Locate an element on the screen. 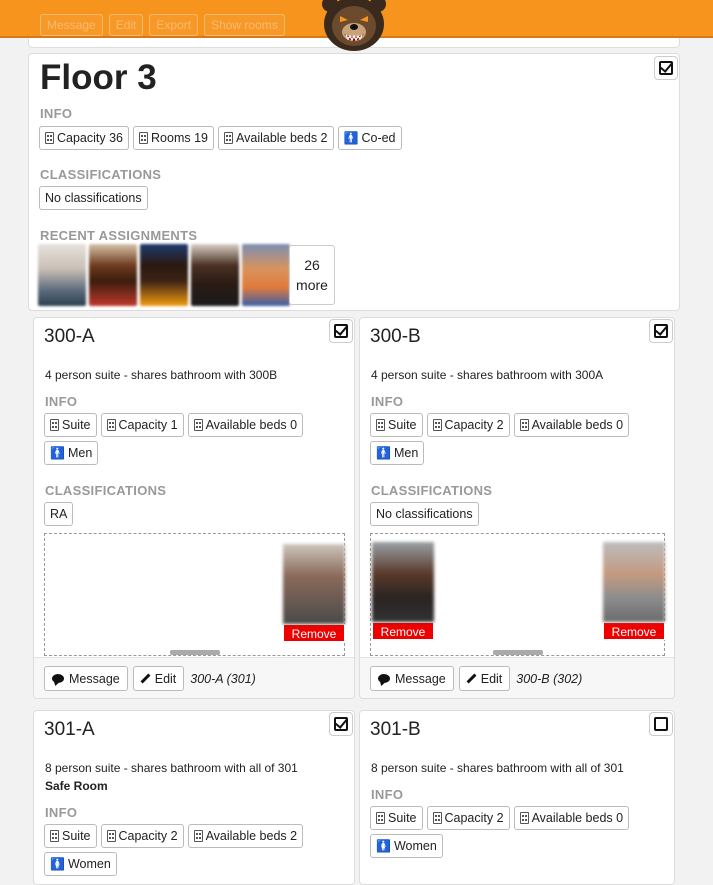 This screenshot has width=713, height=885. room-code: 300-A (301) is located at coordinates (223, 678).